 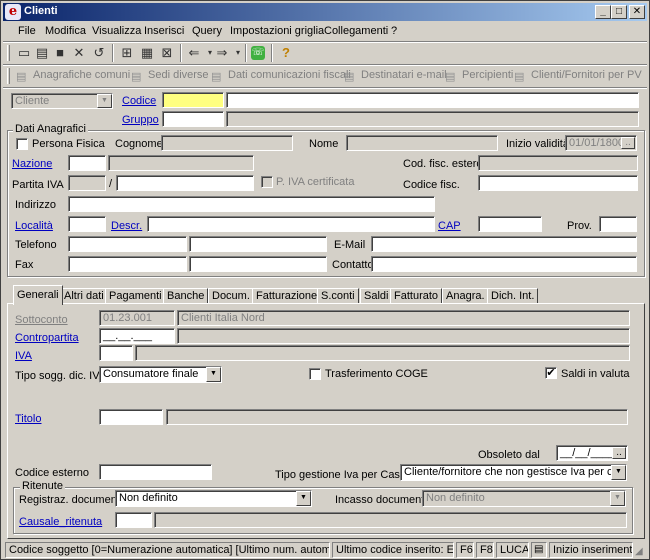 I want to click on registraz-select: Non definito ▼, so click(x=213, y=498).